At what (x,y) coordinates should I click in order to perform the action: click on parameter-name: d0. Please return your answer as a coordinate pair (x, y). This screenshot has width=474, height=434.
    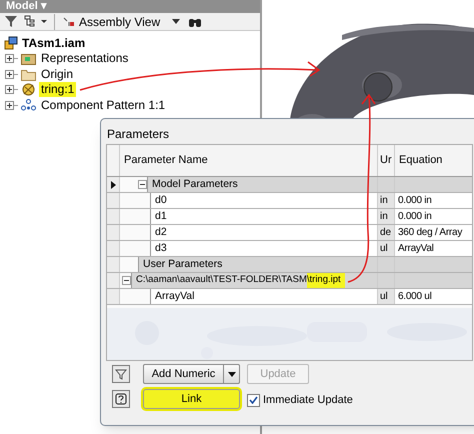
    Looking at the image, I should click on (161, 200).